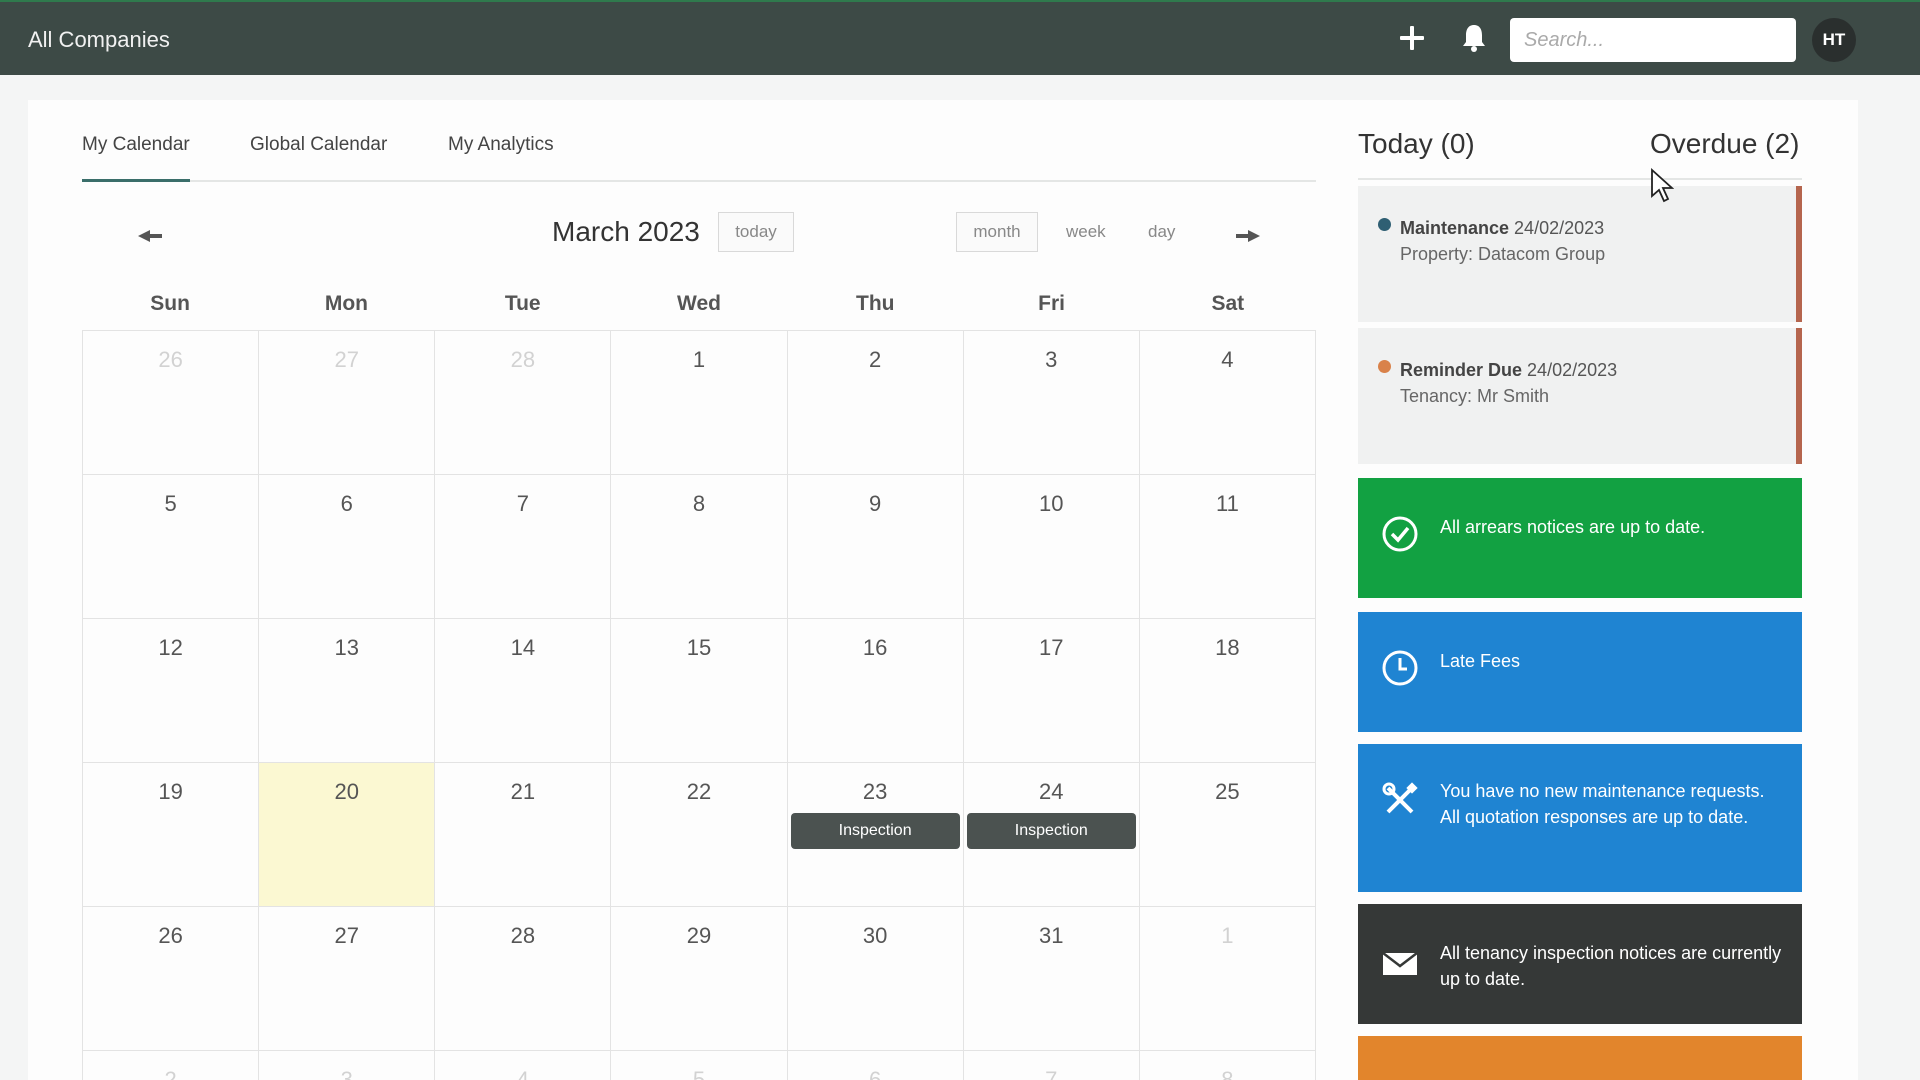 This screenshot has height=1080, width=1920. Describe the element at coordinates (1580, 538) in the screenshot. I see `arrears-alert-card: All arrears notices are up to date.` at that location.